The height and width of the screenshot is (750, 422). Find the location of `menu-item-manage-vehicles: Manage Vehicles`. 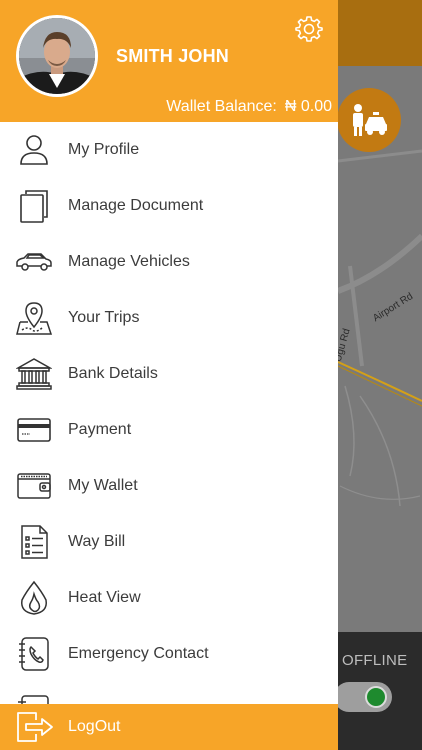

menu-item-manage-vehicles: Manage Vehicles is located at coordinates (169, 262).